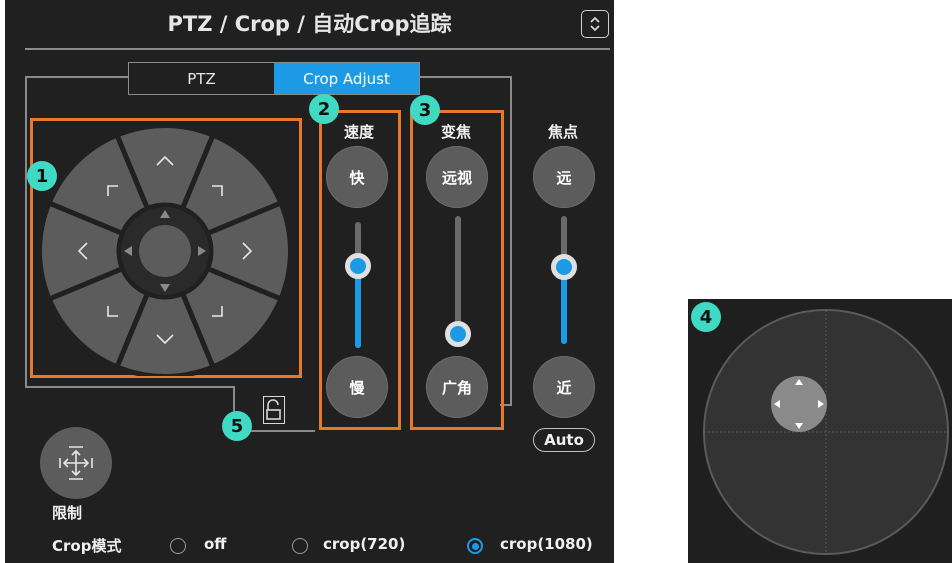  Describe the element at coordinates (178, 546) in the screenshot. I see `crop-off-radio` at that location.